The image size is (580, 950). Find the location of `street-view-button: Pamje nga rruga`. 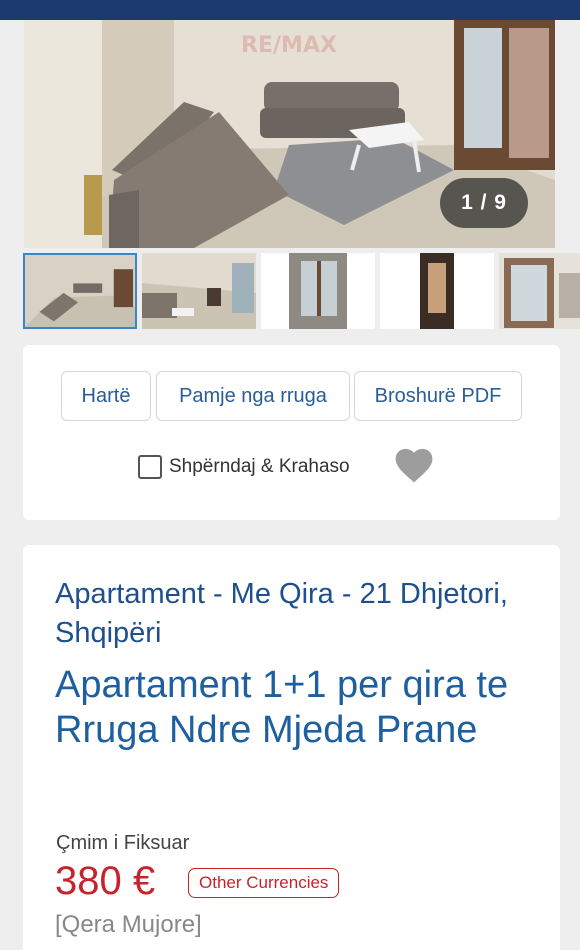

street-view-button: Pamje nga rruga is located at coordinates (253, 396).